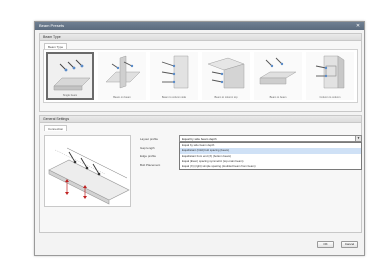 The image size is (390, 268). I want to click on beam-type-option-beam-to-beam: Beam to beam, so click(278, 76).